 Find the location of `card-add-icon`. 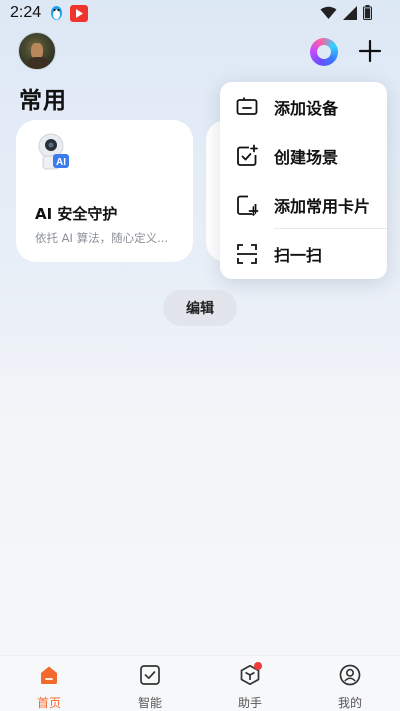

card-add-icon is located at coordinates (248, 205).